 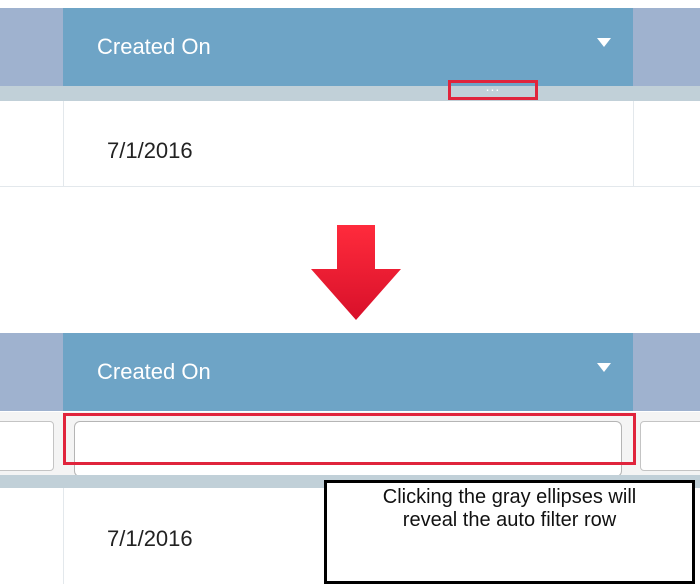 What do you see at coordinates (509, 520) in the screenshot?
I see `annotation-line: reveal the auto filter row` at bounding box center [509, 520].